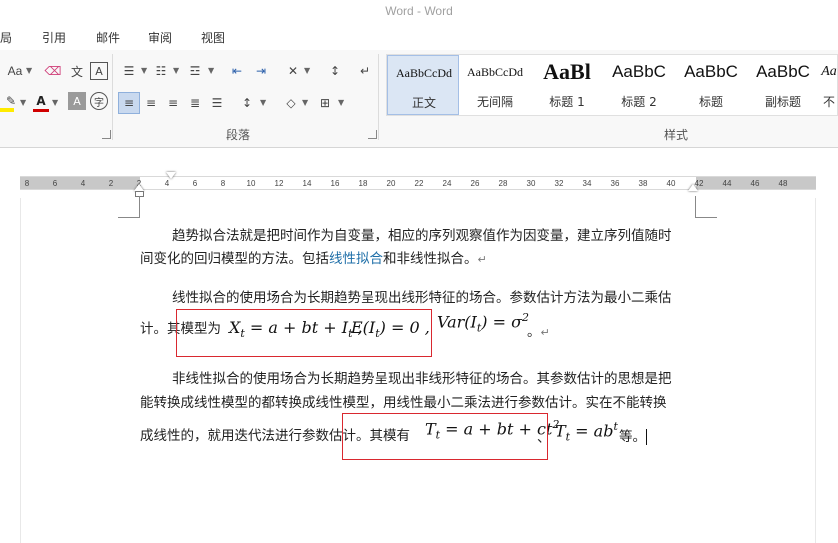 The width and height of the screenshot is (838, 543). Describe the element at coordinates (783, 85) in the screenshot. I see `style-subtitle: AaBbC 副标题` at that location.